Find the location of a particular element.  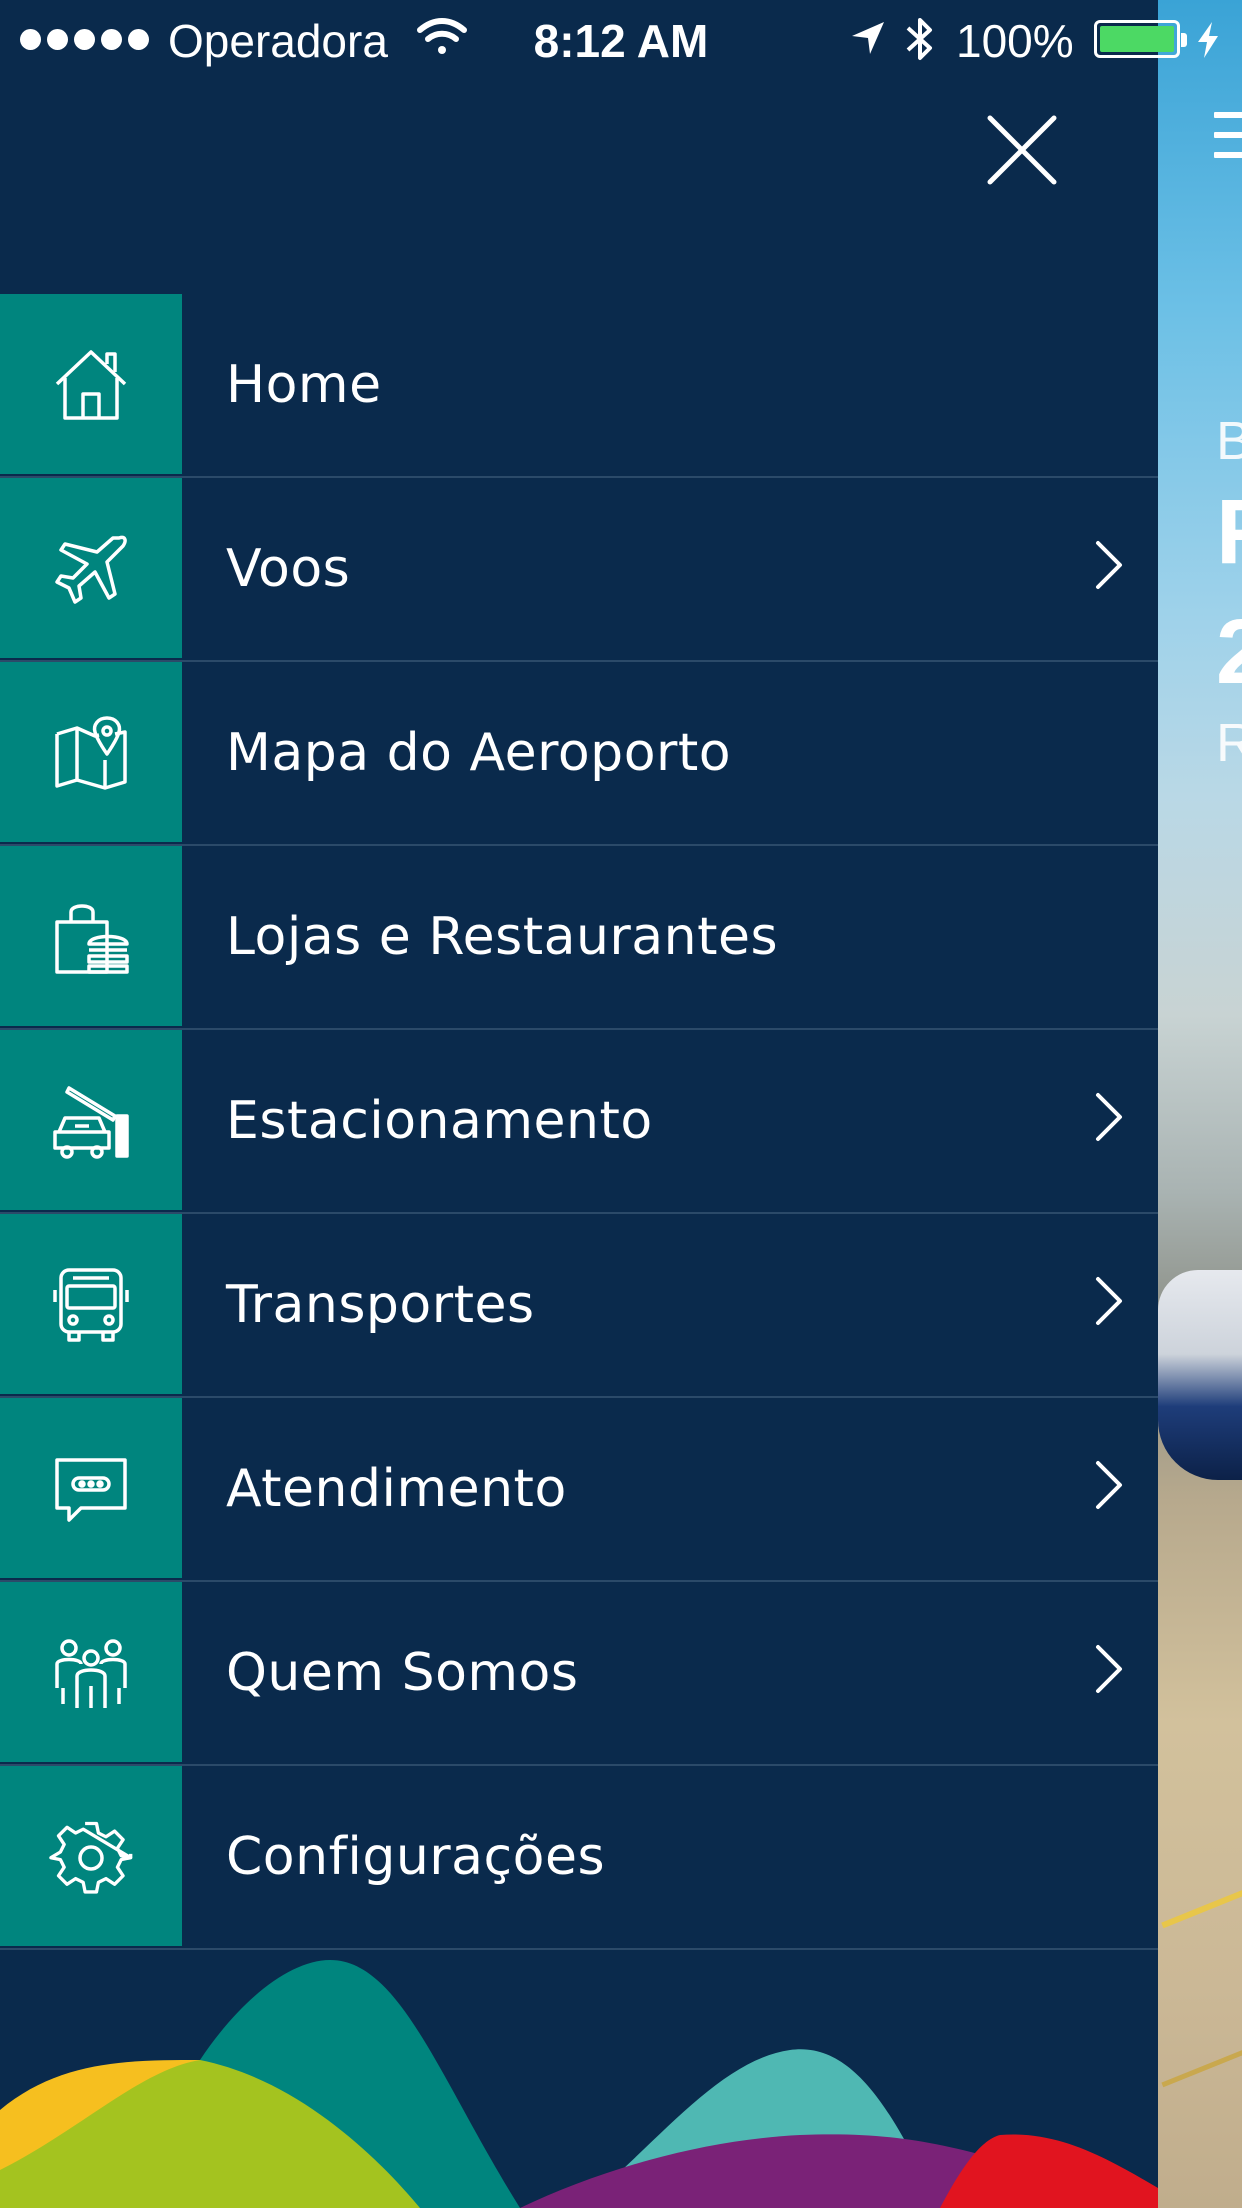

close-button is located at coordinates (1022, 150).